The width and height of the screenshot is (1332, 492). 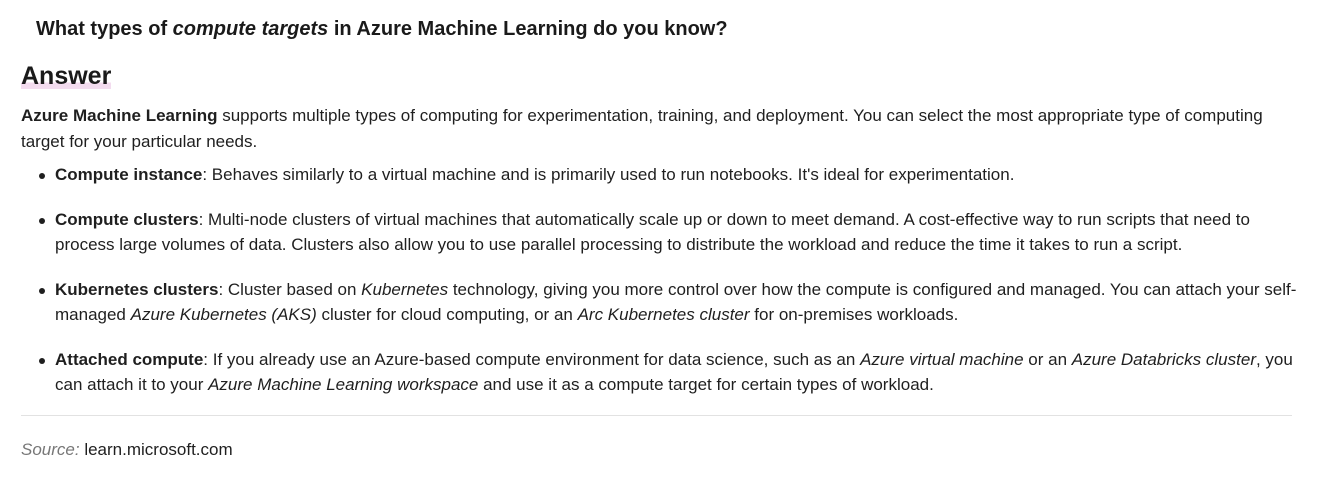 I want to click on item-text: for on-premises workloads., so click(x=854, y=314).